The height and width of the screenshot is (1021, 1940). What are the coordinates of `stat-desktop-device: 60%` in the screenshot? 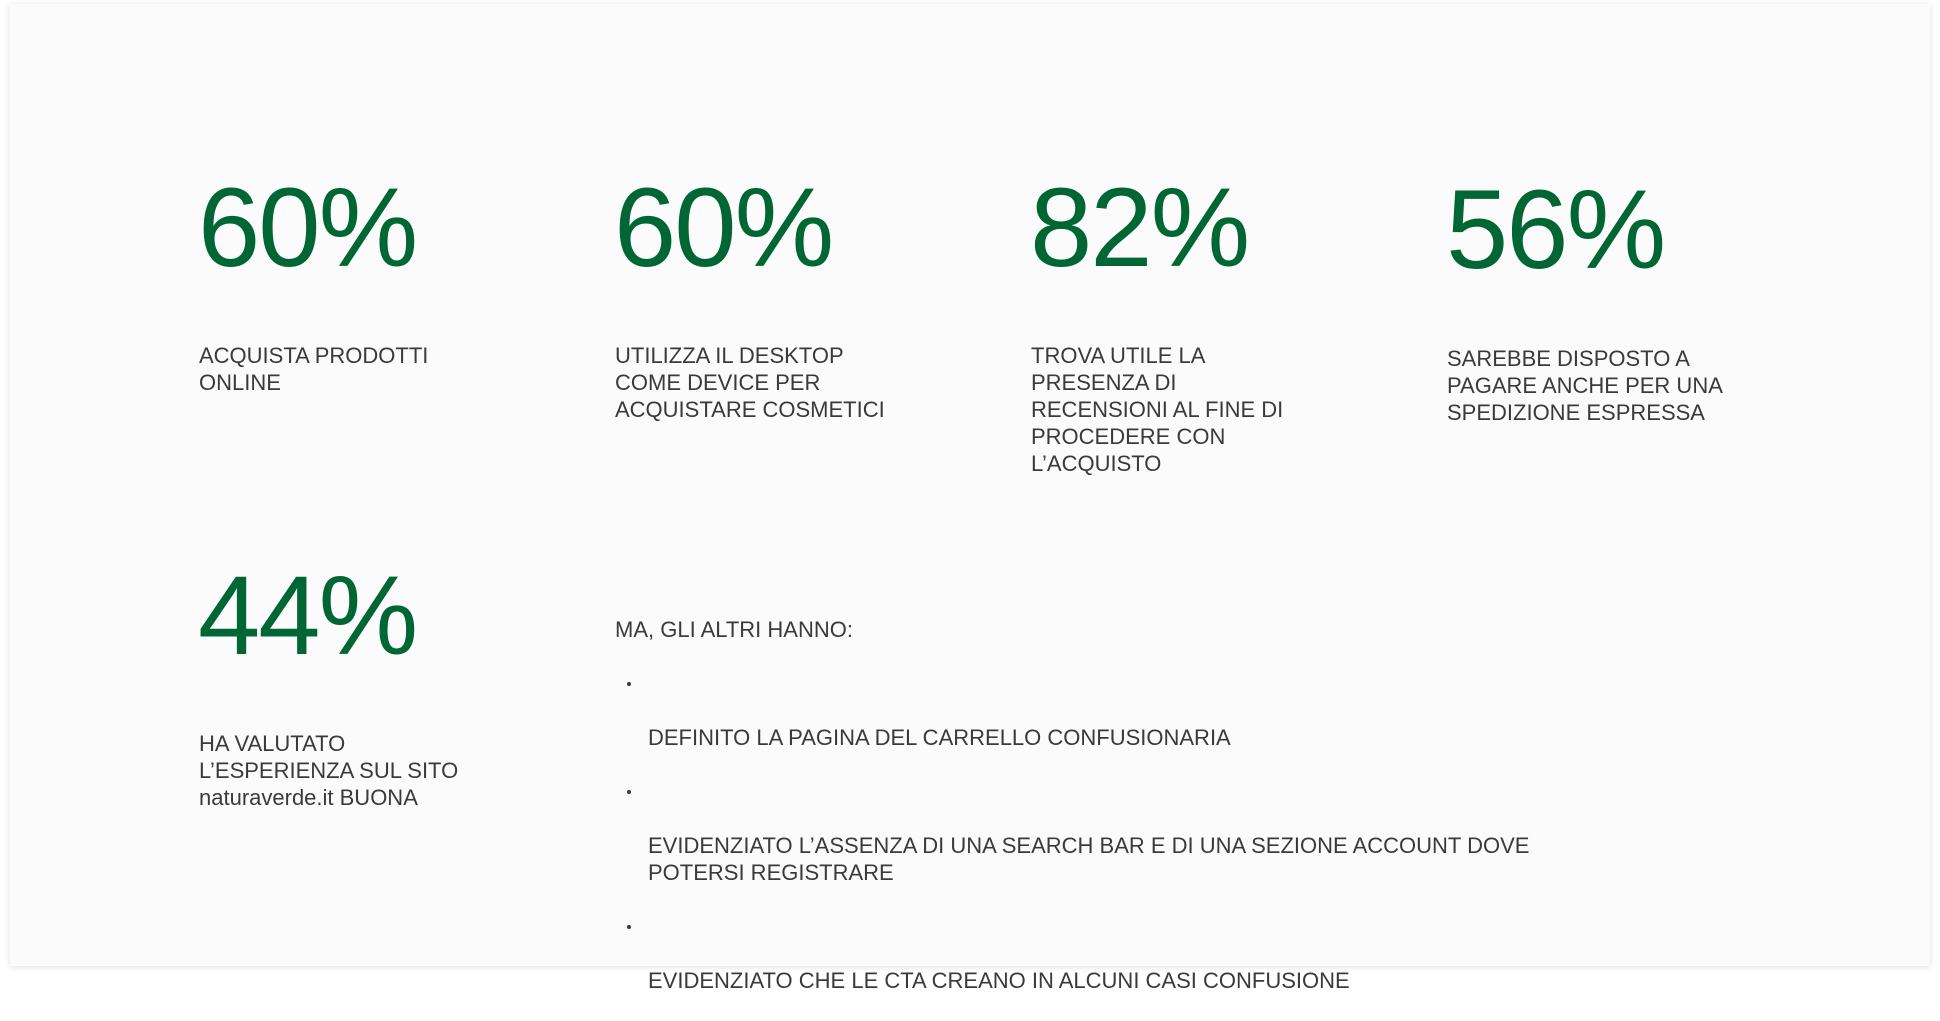 It's located at (724, 227).